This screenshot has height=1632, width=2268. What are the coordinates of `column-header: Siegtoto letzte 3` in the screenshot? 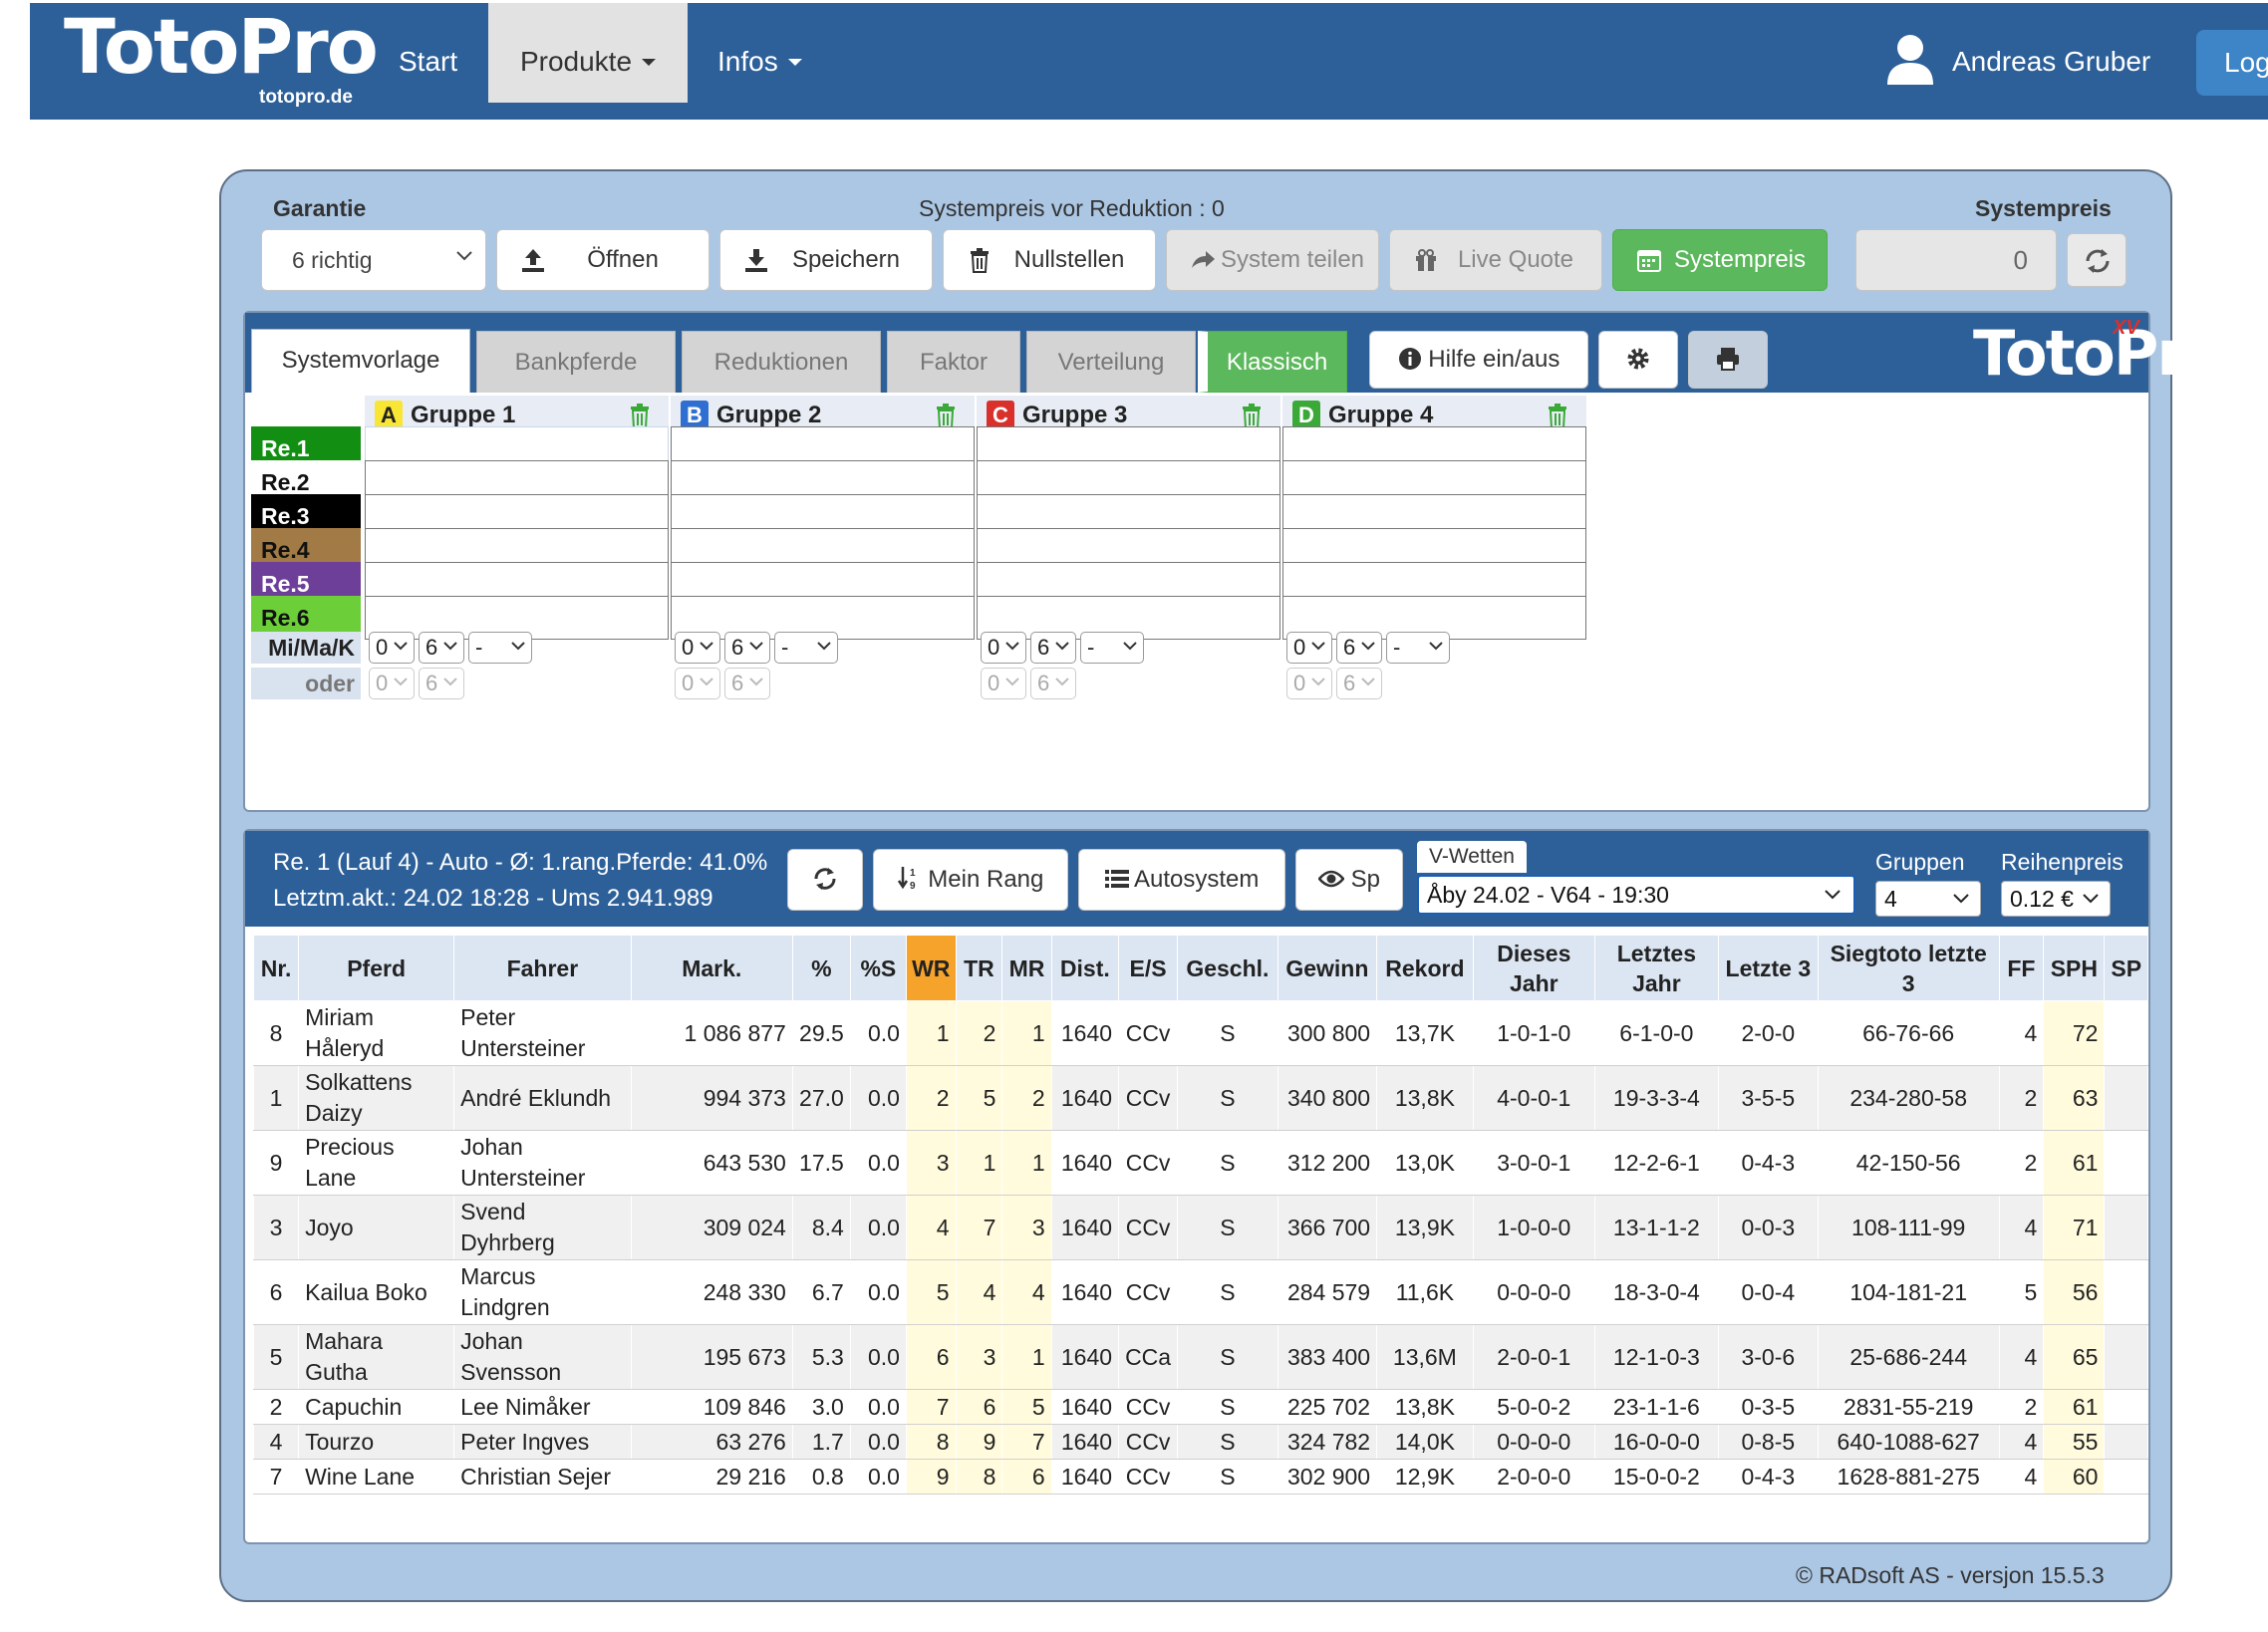 It's located at (1909, 968).